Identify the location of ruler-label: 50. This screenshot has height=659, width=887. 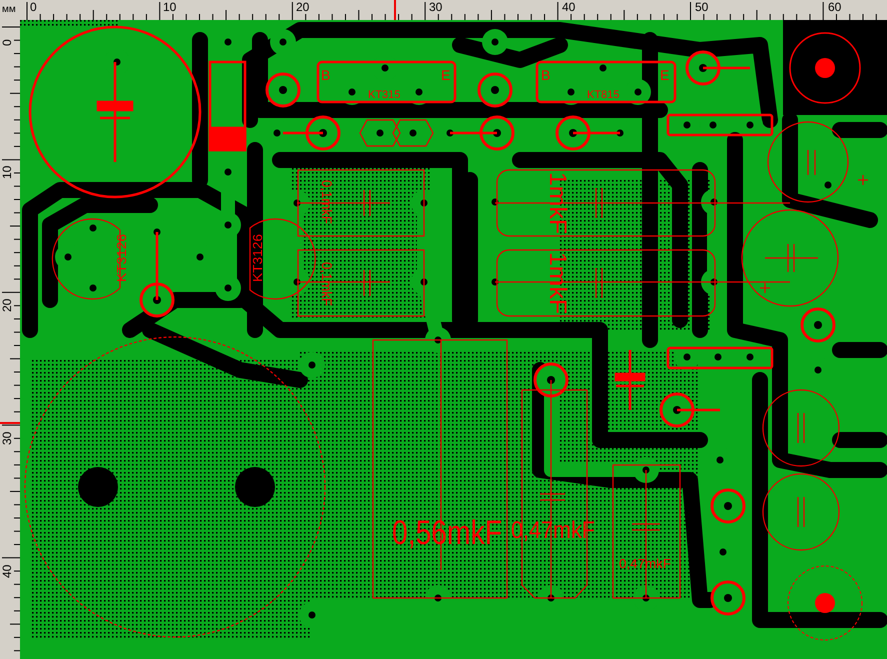
(701, 7).